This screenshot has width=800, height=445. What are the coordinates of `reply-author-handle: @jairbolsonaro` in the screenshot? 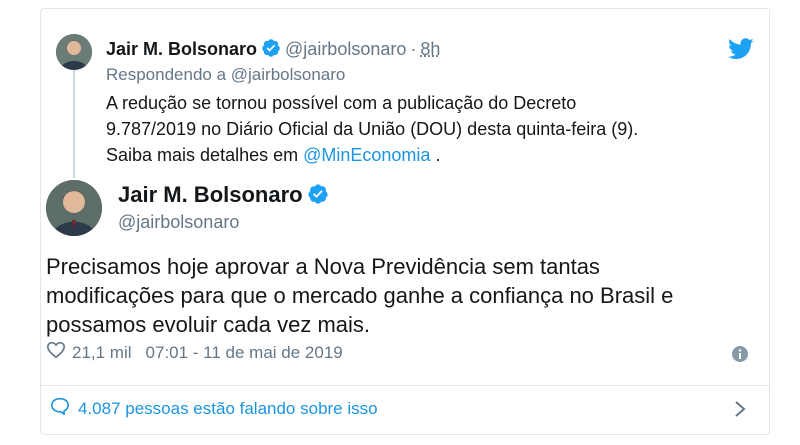 It's located at (345, 49).